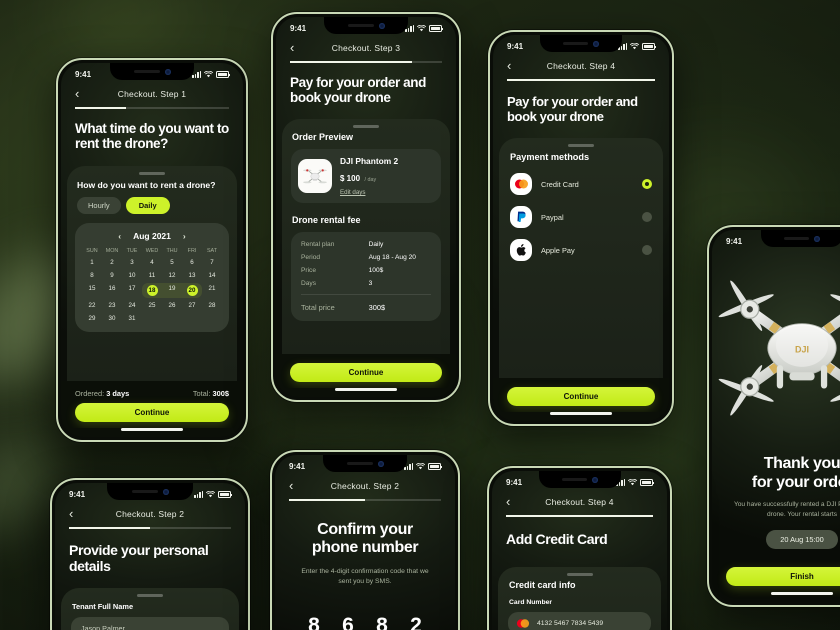 The width and height of the screenshot is (840, 630). Describe the element at coordinates (112, 290) in the screenshot. I see `calendar-day: 16` at that location.